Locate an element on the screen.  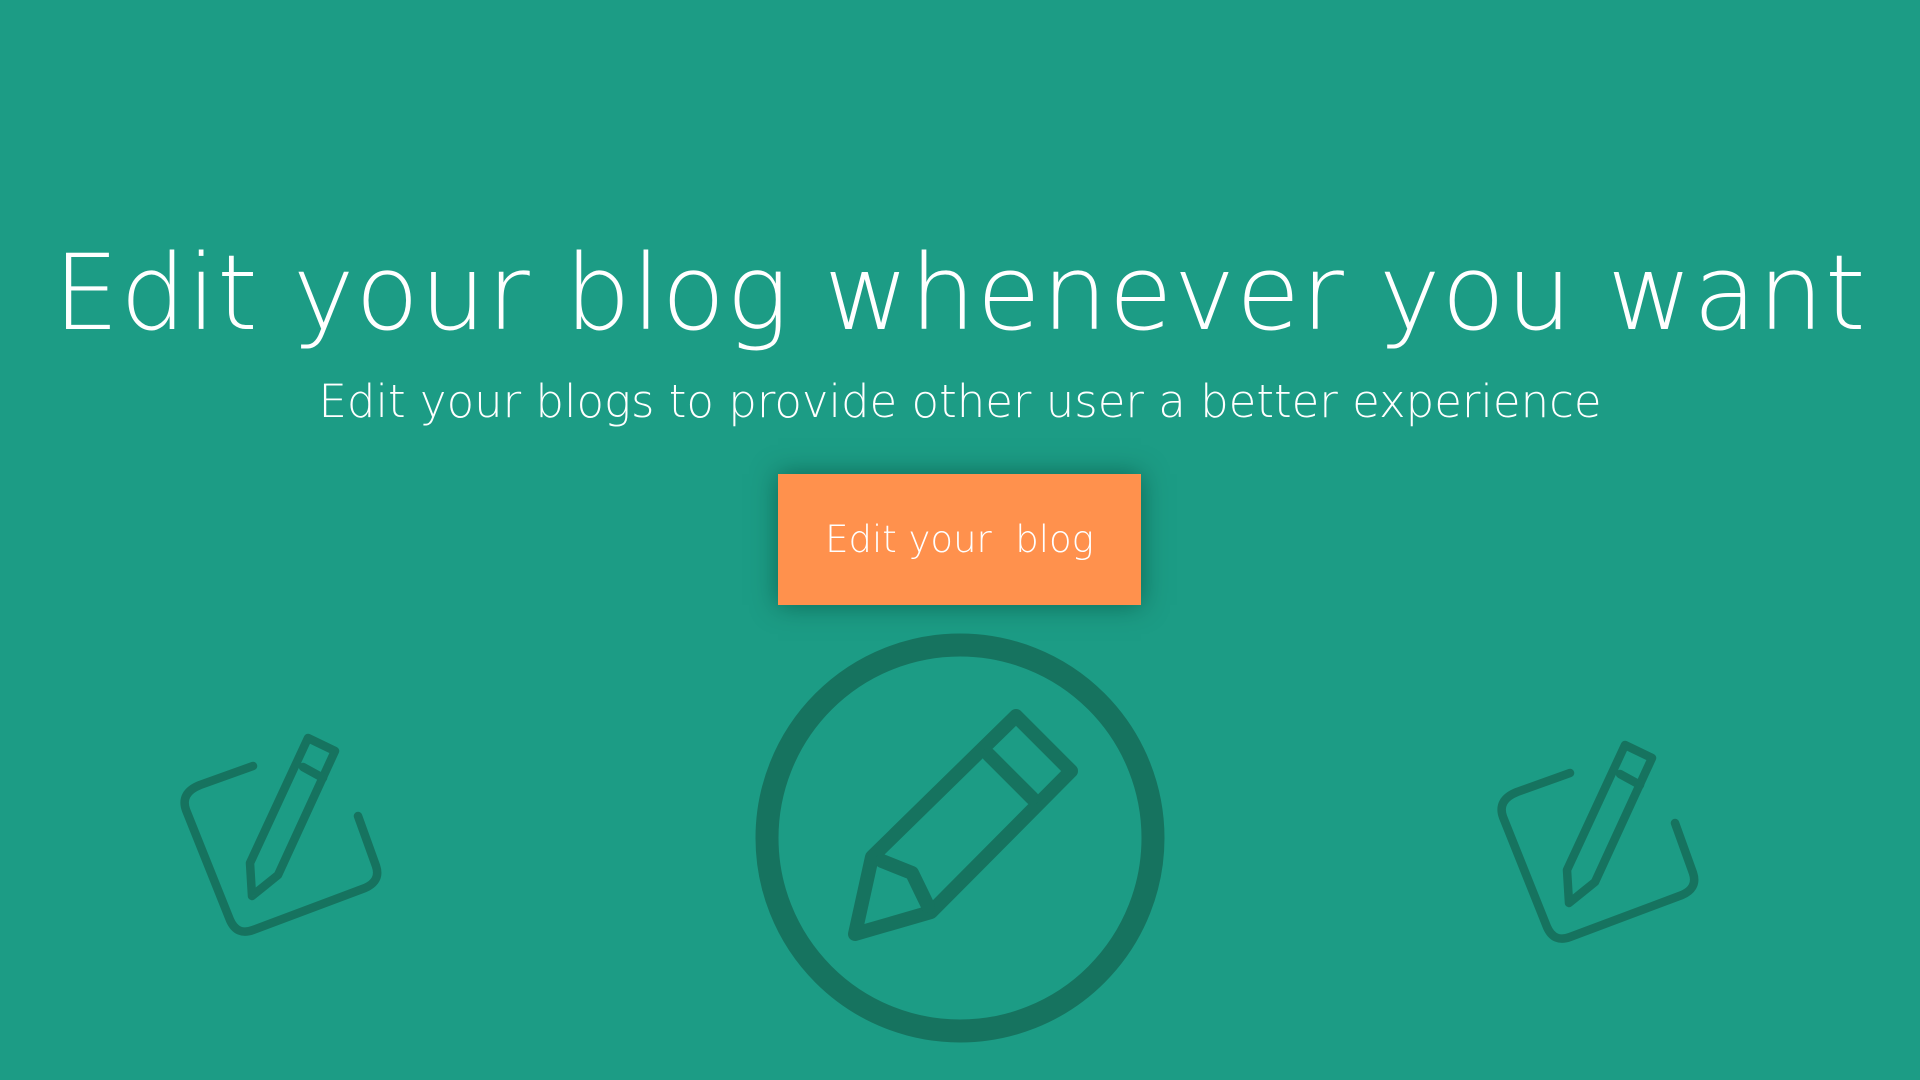
pencil-circle-icon is located at coordinates (960, 838).